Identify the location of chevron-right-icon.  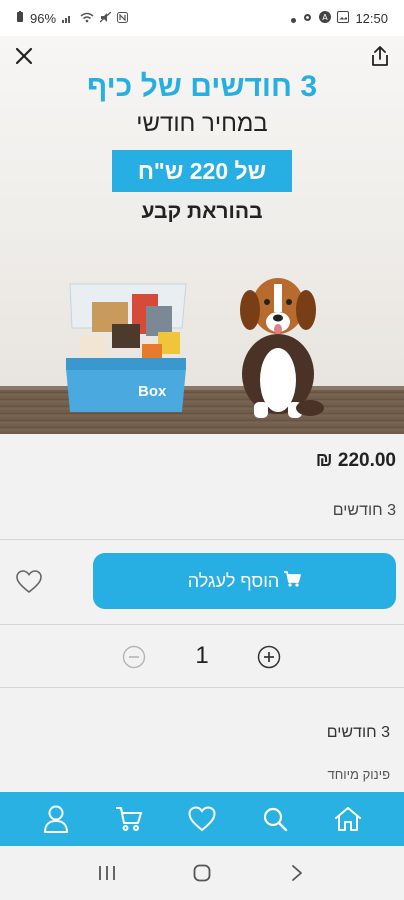
(296, 873).